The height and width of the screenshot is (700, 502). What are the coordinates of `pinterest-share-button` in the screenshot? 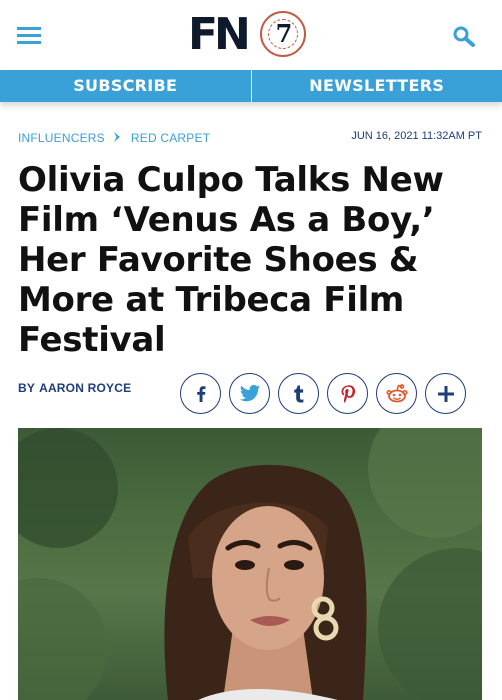 It's located at (347, 393).